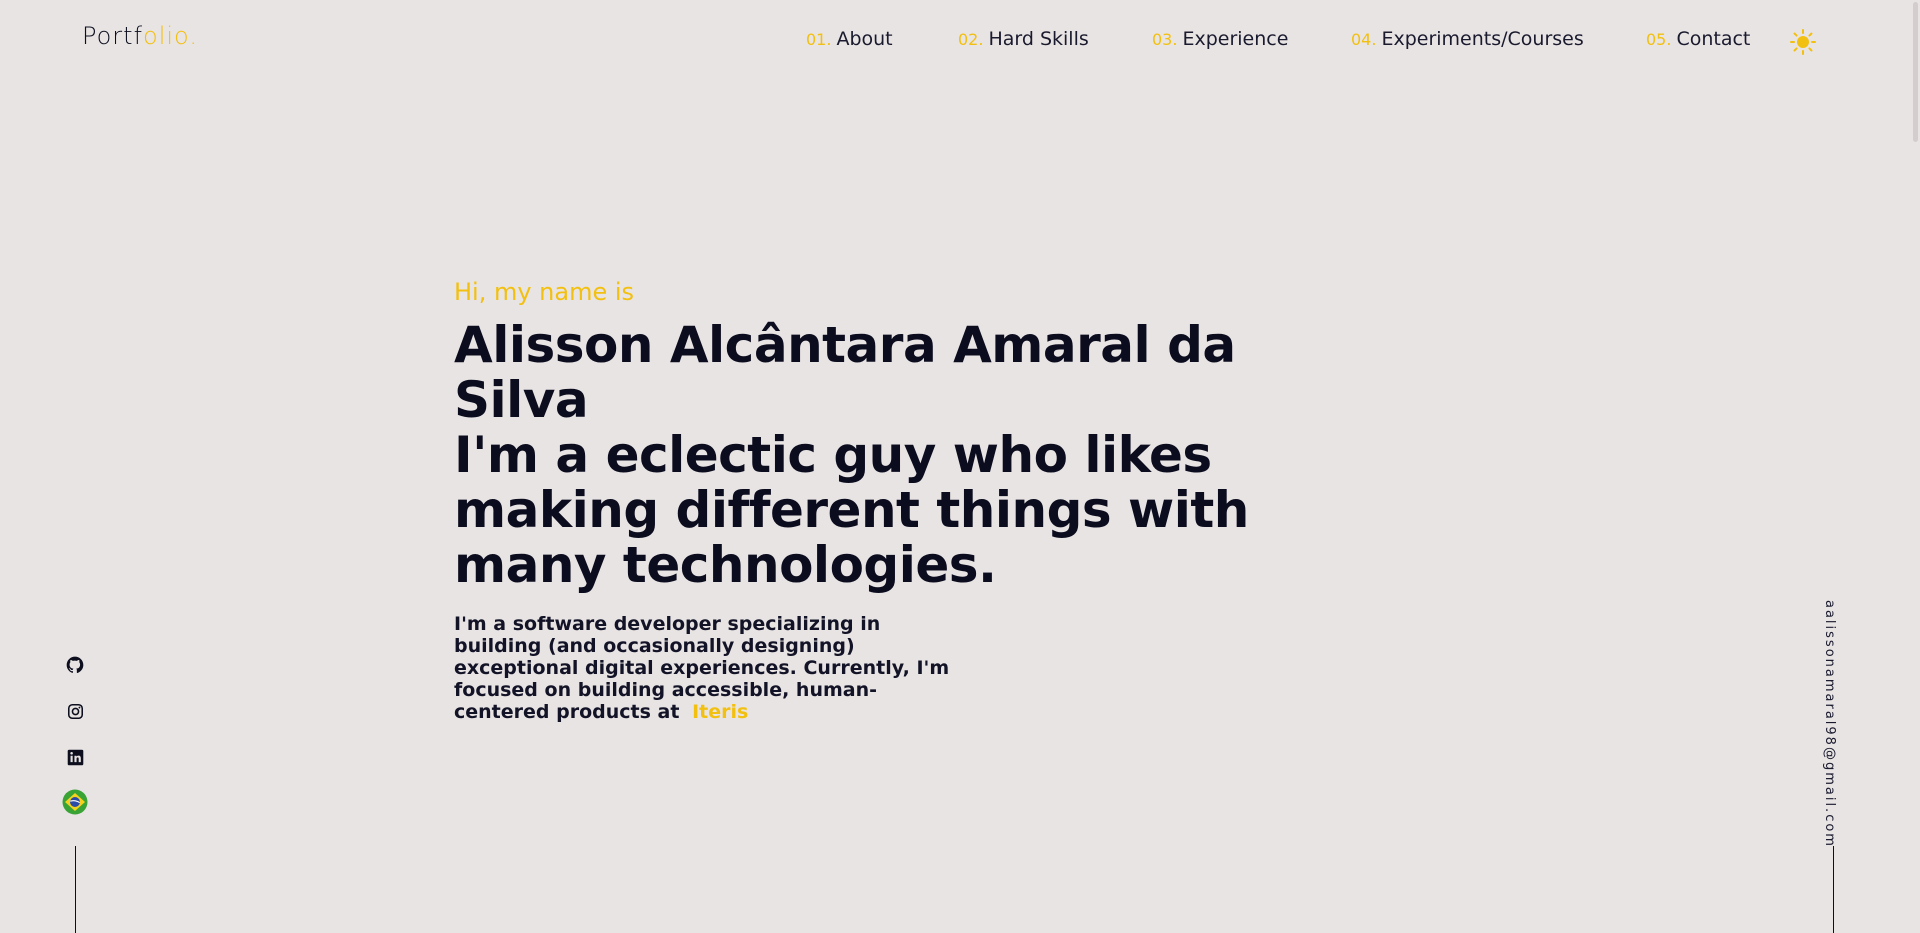 The image size is (1920, 933). What do you see at coordinates (1364, 39) in the screenshot?
I see `nav-item-number: 04.` at bounding box center [1364, 39].